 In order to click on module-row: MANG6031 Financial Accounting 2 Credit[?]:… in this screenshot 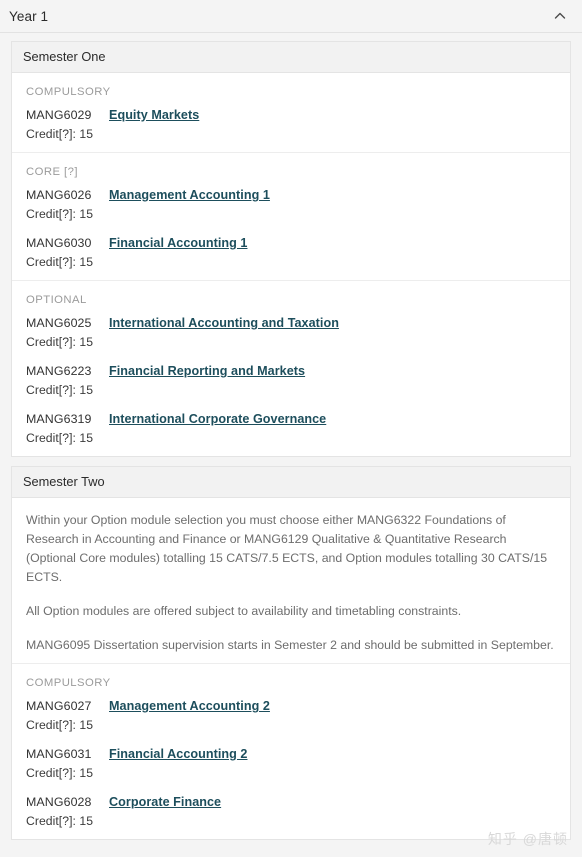, I will do `click(291, 767)`.